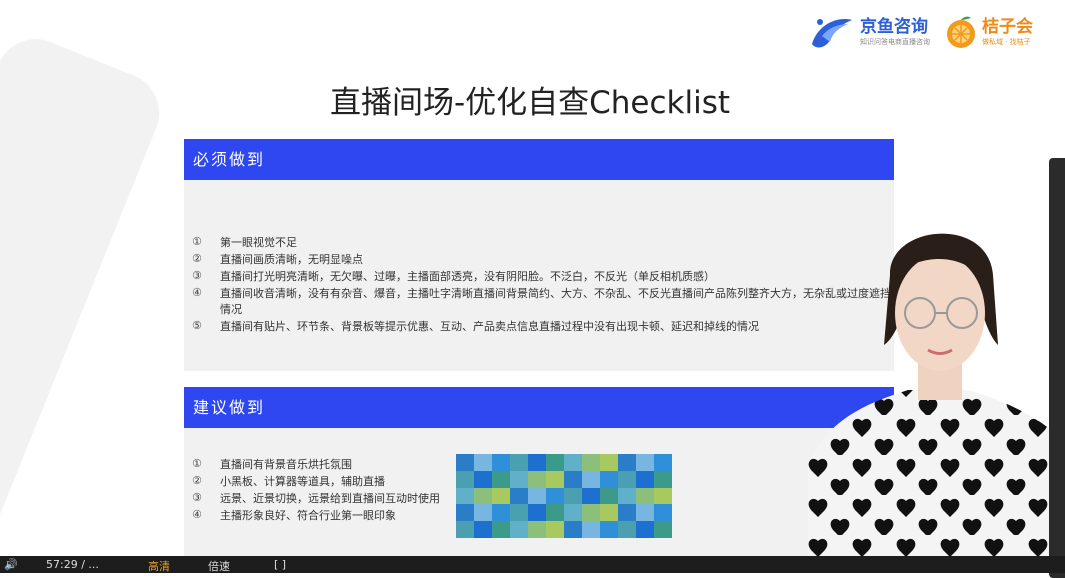  Describe the element at coordinates (961, 32) in the screenshot. I see `orange-icon` at that location.